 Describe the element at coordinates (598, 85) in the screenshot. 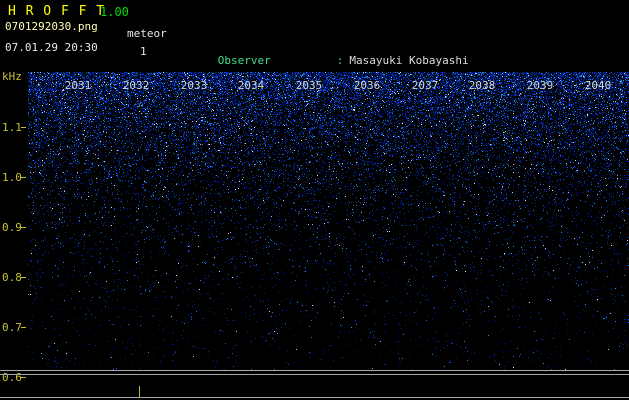

I see `time-label-2040: 2040` at that location.